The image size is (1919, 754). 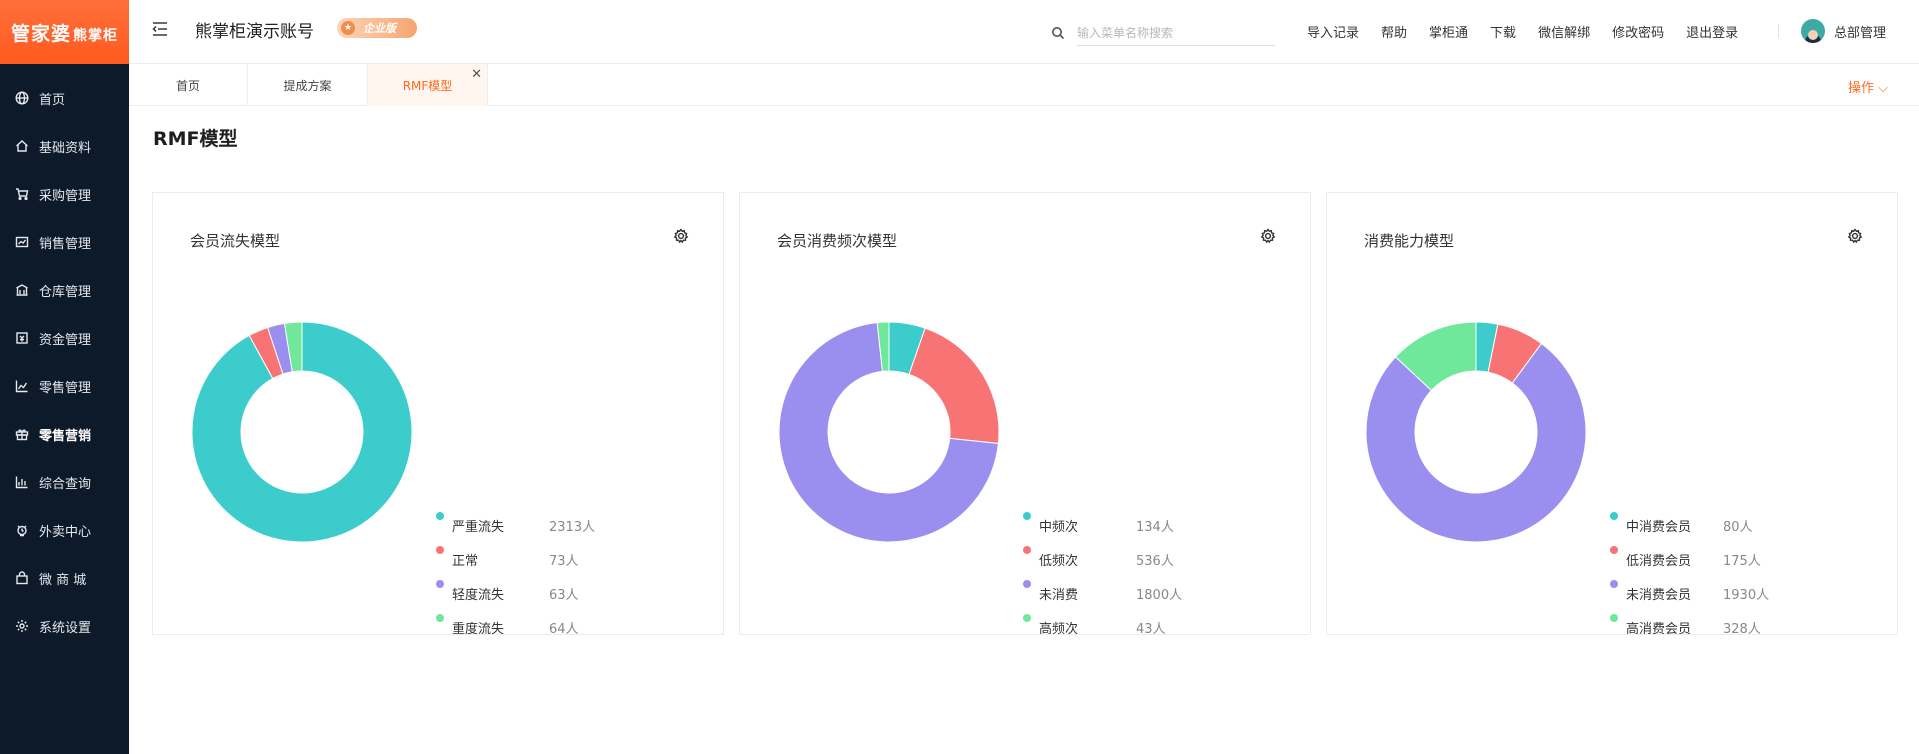 I want to click on edition-badge-label: 企业版, so click(x=379, y=28).